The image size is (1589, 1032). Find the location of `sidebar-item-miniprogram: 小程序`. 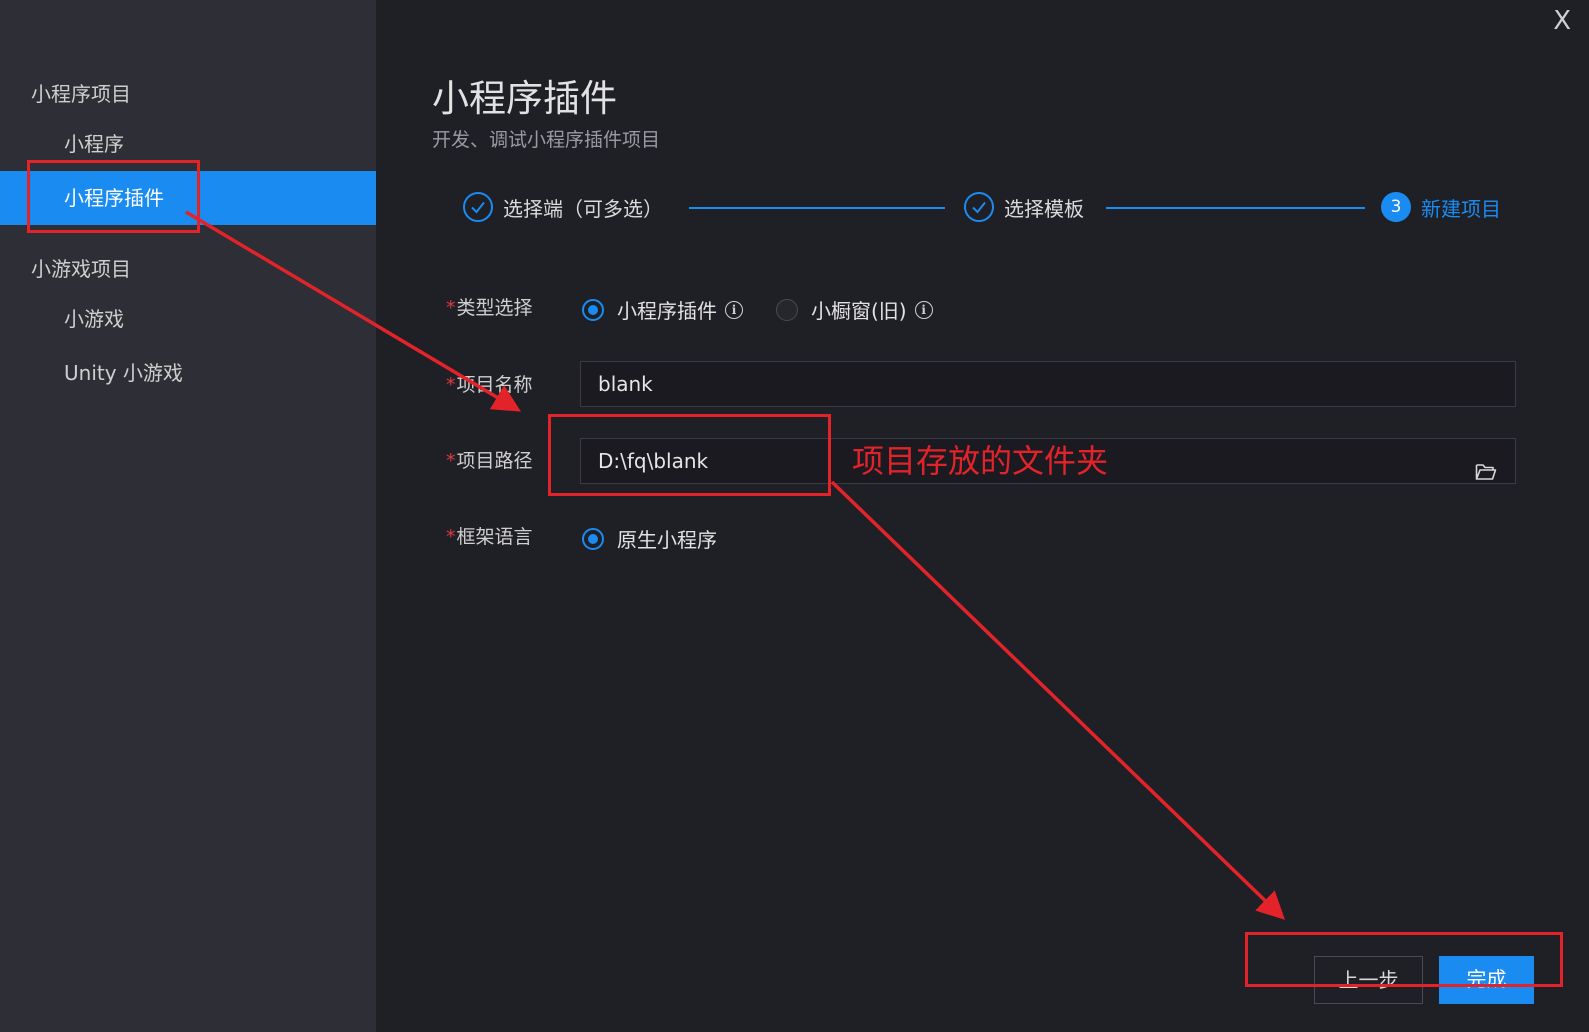

sidebar-item-miniprogram: 小程序 is located at coordinates (188, 144).